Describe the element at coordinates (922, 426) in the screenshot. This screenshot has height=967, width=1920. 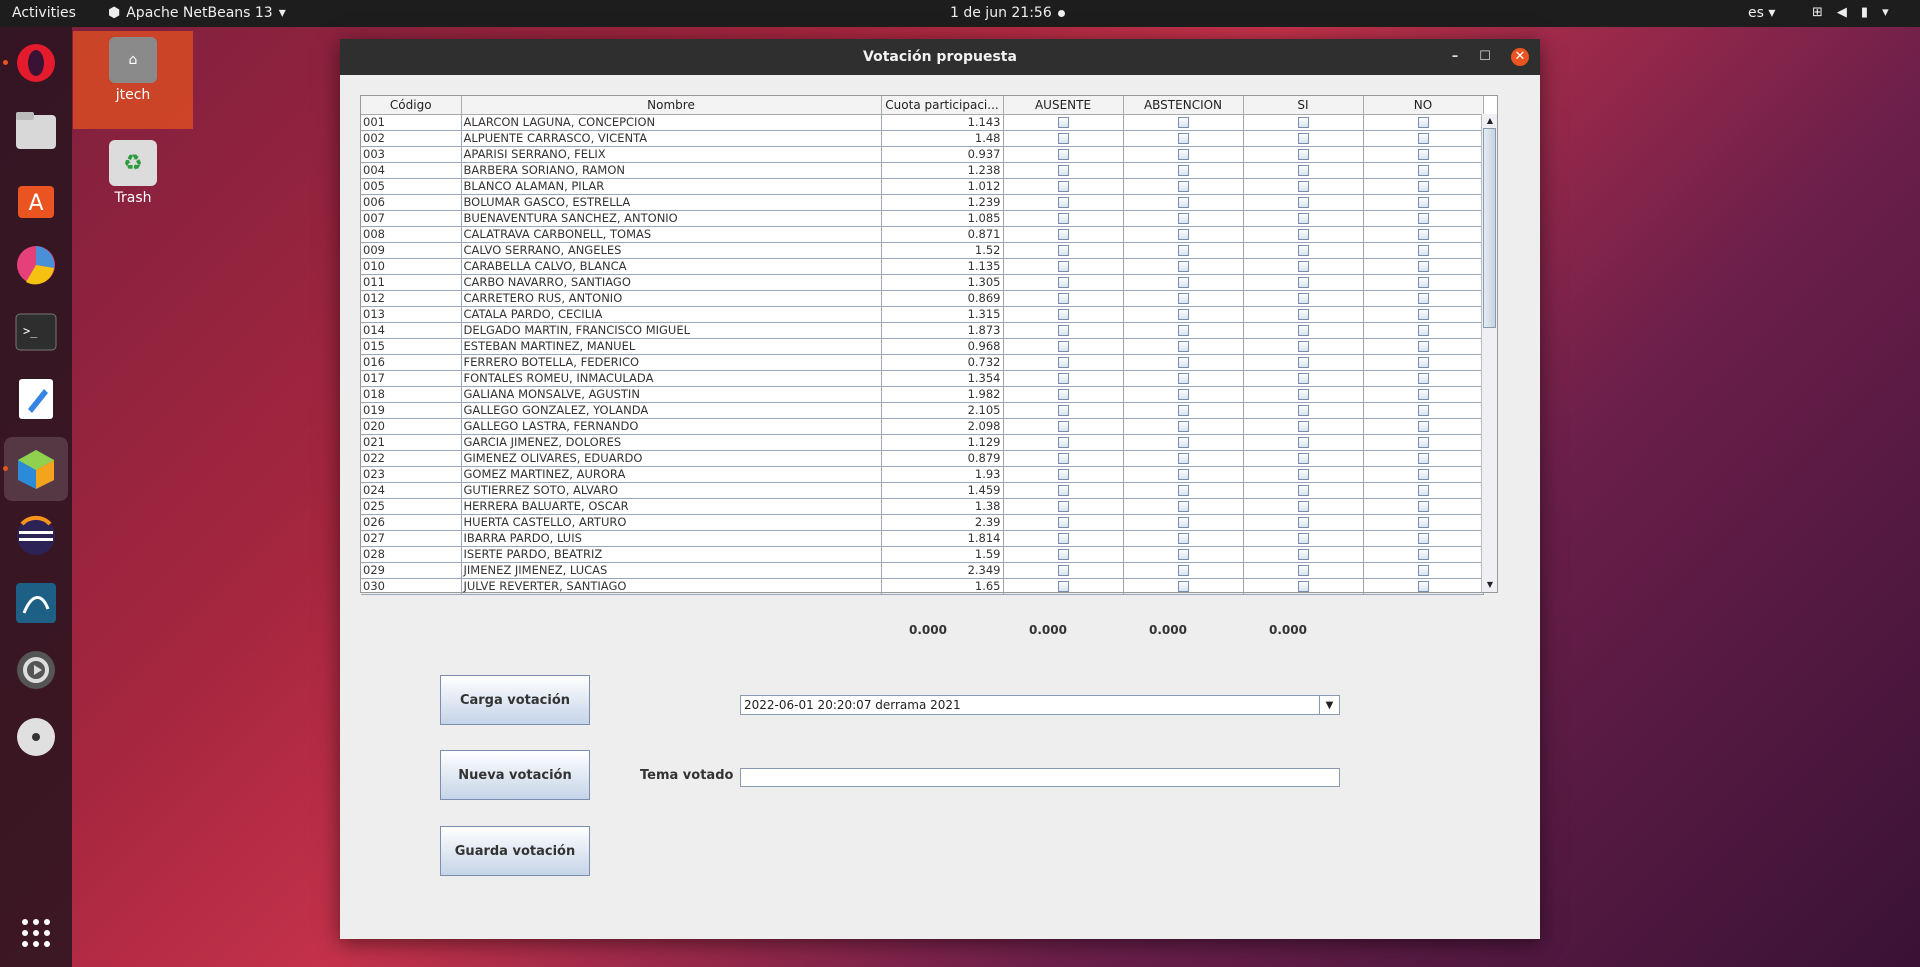
I see `table-row: 020 GALLEGO LASTRA, FERNANDO 2.098` at that location.